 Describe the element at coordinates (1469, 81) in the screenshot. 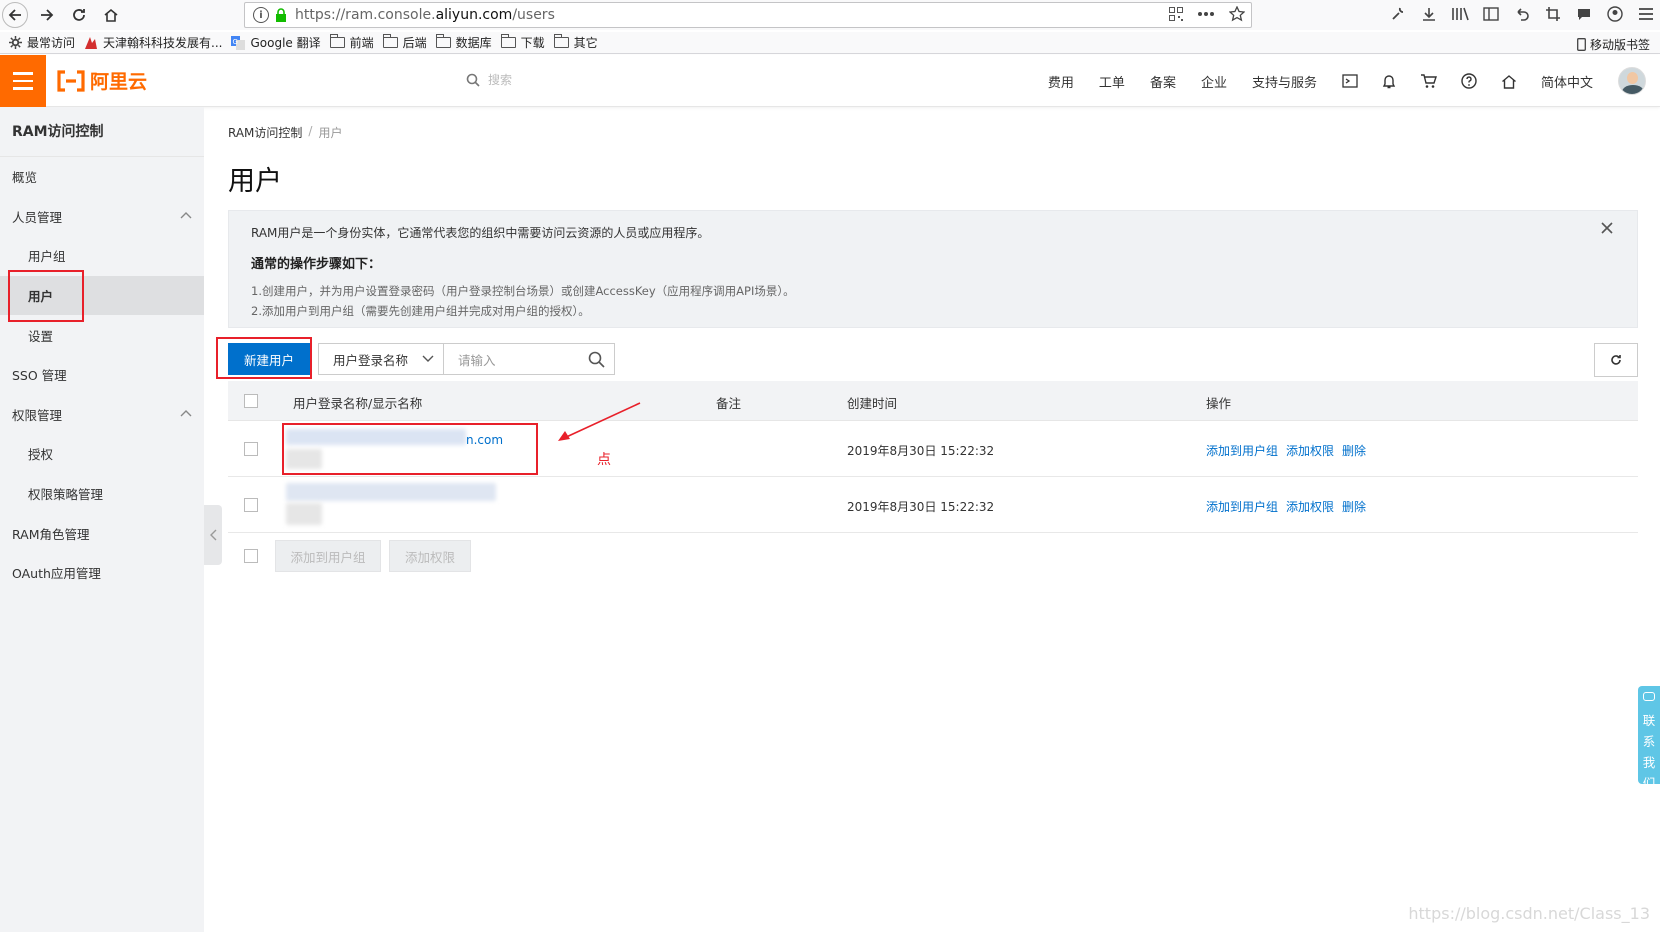

I see `help-icon` at that location.